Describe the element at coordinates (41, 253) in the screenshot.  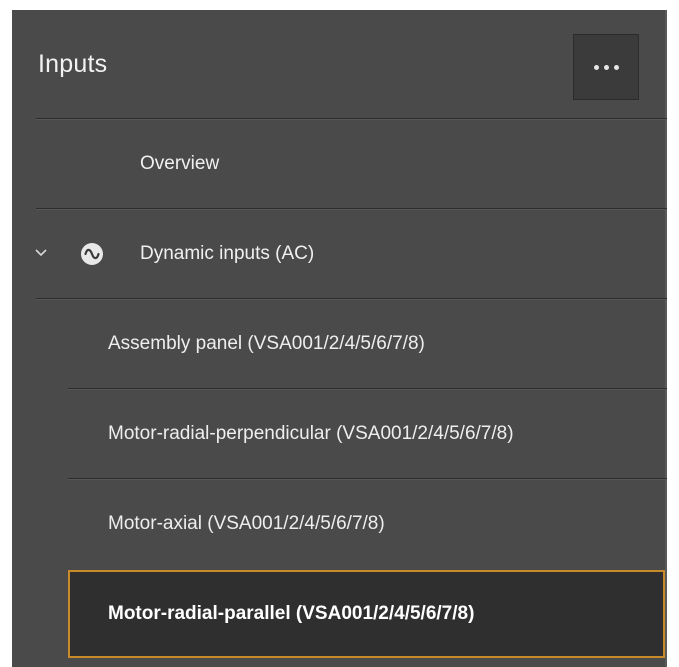
I see `chevron-down-icon` at that location.